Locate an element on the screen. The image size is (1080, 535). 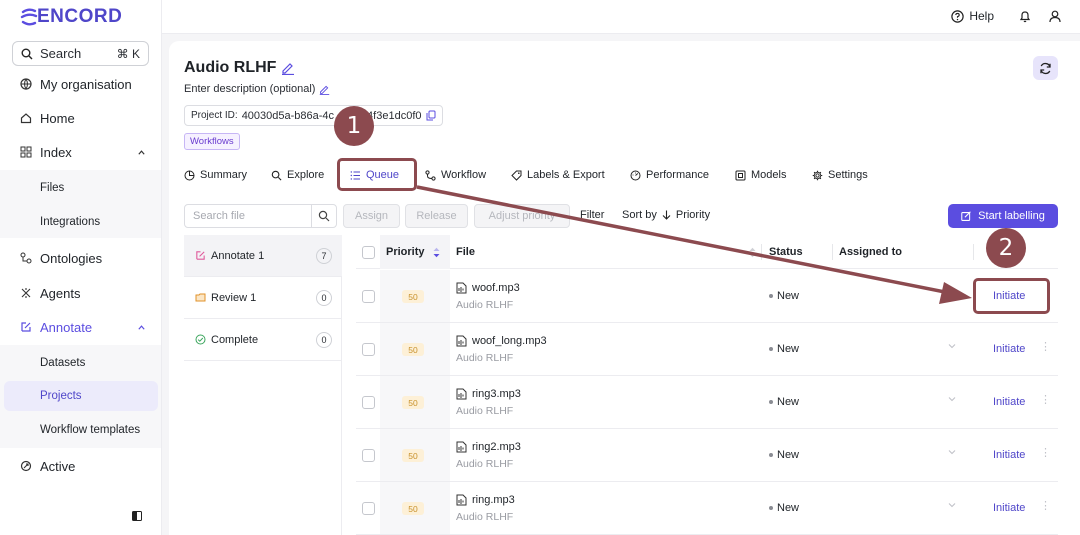
annotation-arrow-line is located at coordinates (691, 241).